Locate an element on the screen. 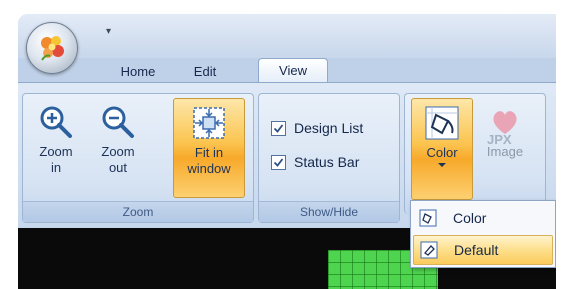 This screenshot has height=289, width=574. chevron-down-icon is located at coordinates (442, 165).